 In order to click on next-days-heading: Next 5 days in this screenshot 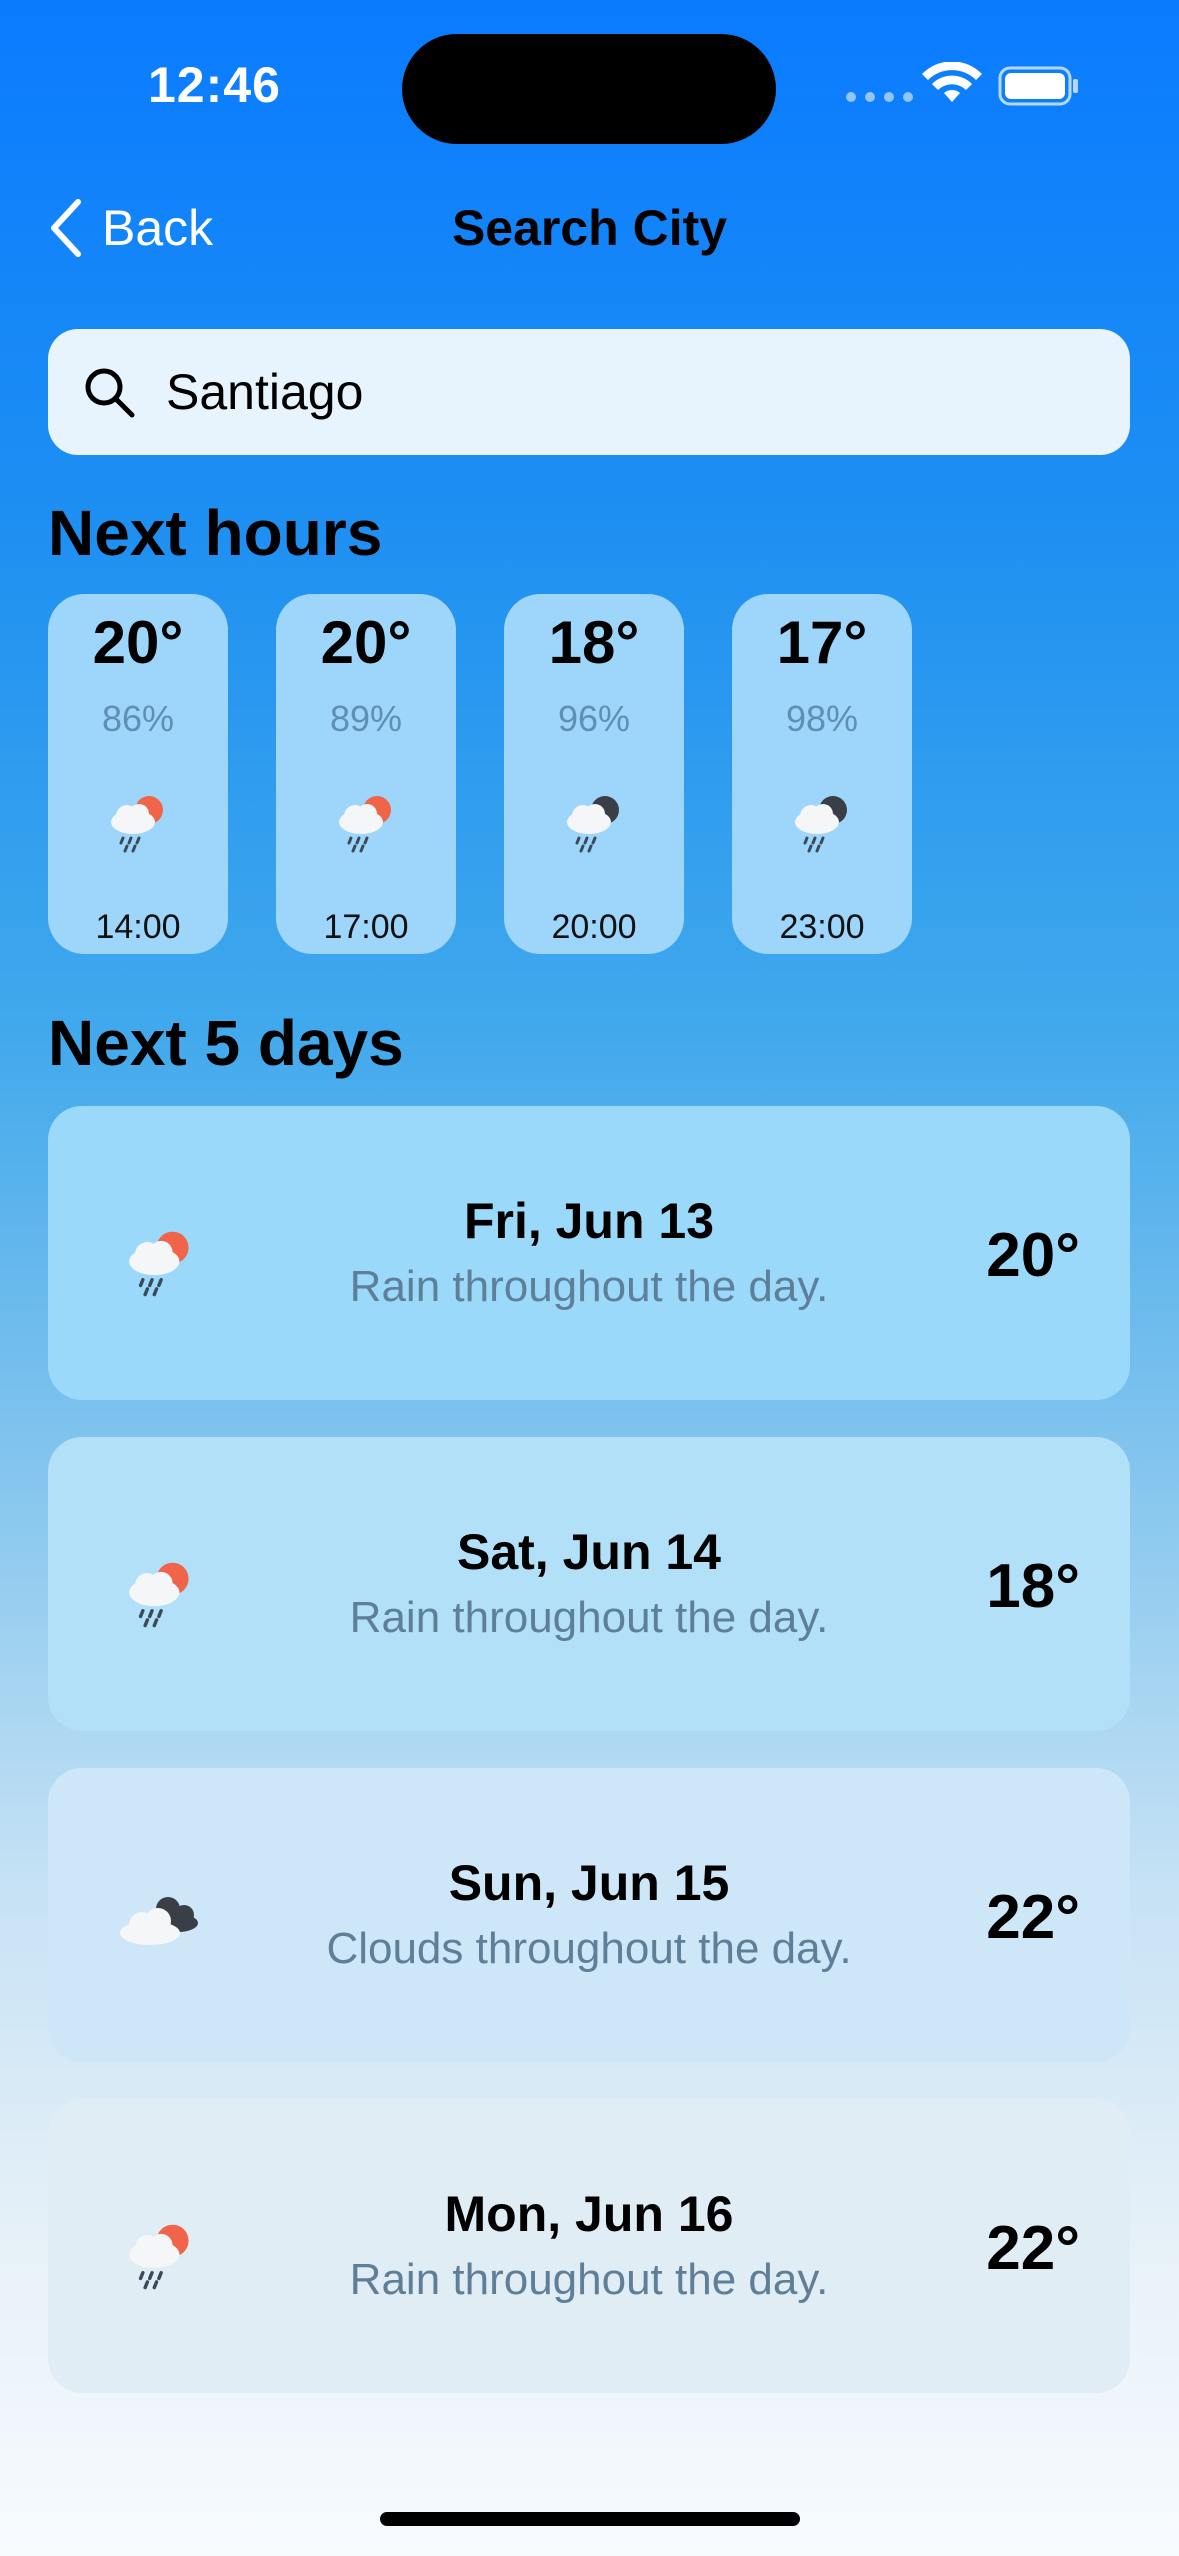, I will do `click(226, 1043)`.